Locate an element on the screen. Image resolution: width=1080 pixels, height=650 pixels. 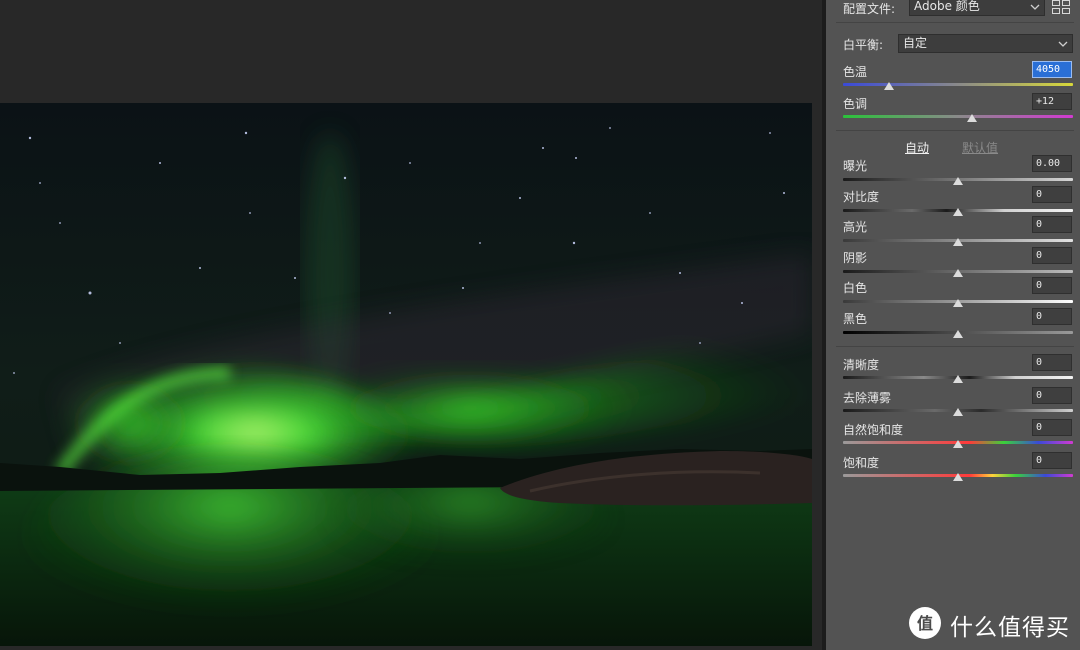
tint-track is located at coordinates (958, 116).